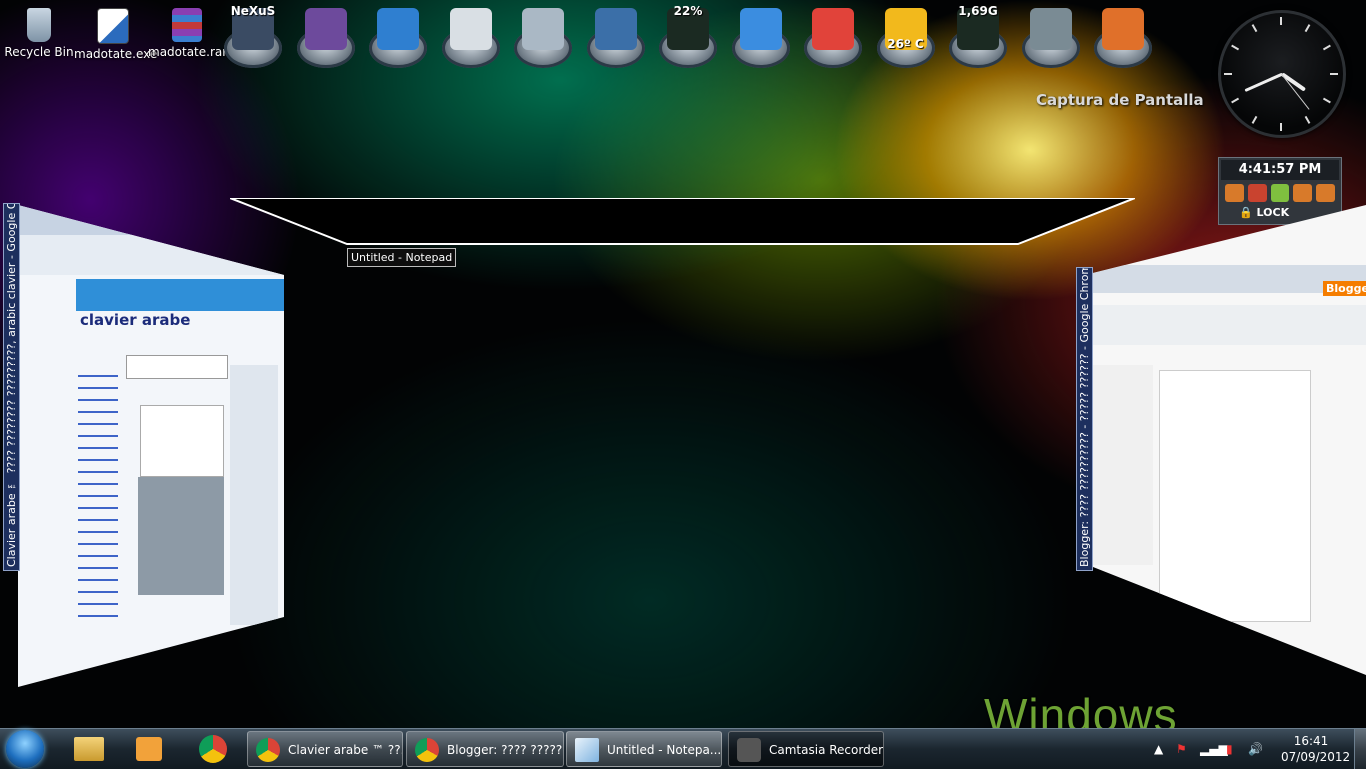 This screenshot has height=769, width=1366. Describe the element at coordinates (1316, 749) in the screenshot. I see `taskbar-clock: 16:41 07/09/2012` at that location.